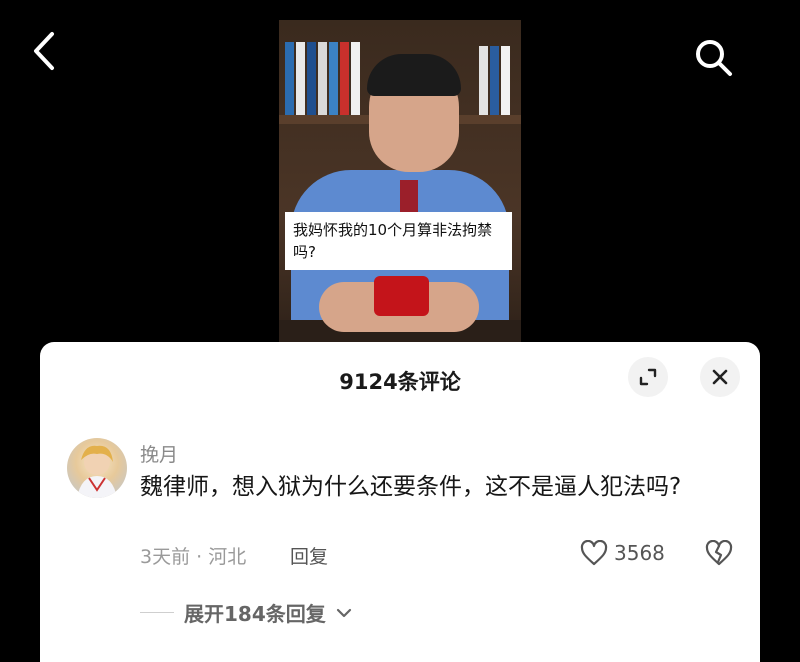  Describe the element at coordinates (97, 471) in the screenshot. I see `avatar-illustration` at that location.